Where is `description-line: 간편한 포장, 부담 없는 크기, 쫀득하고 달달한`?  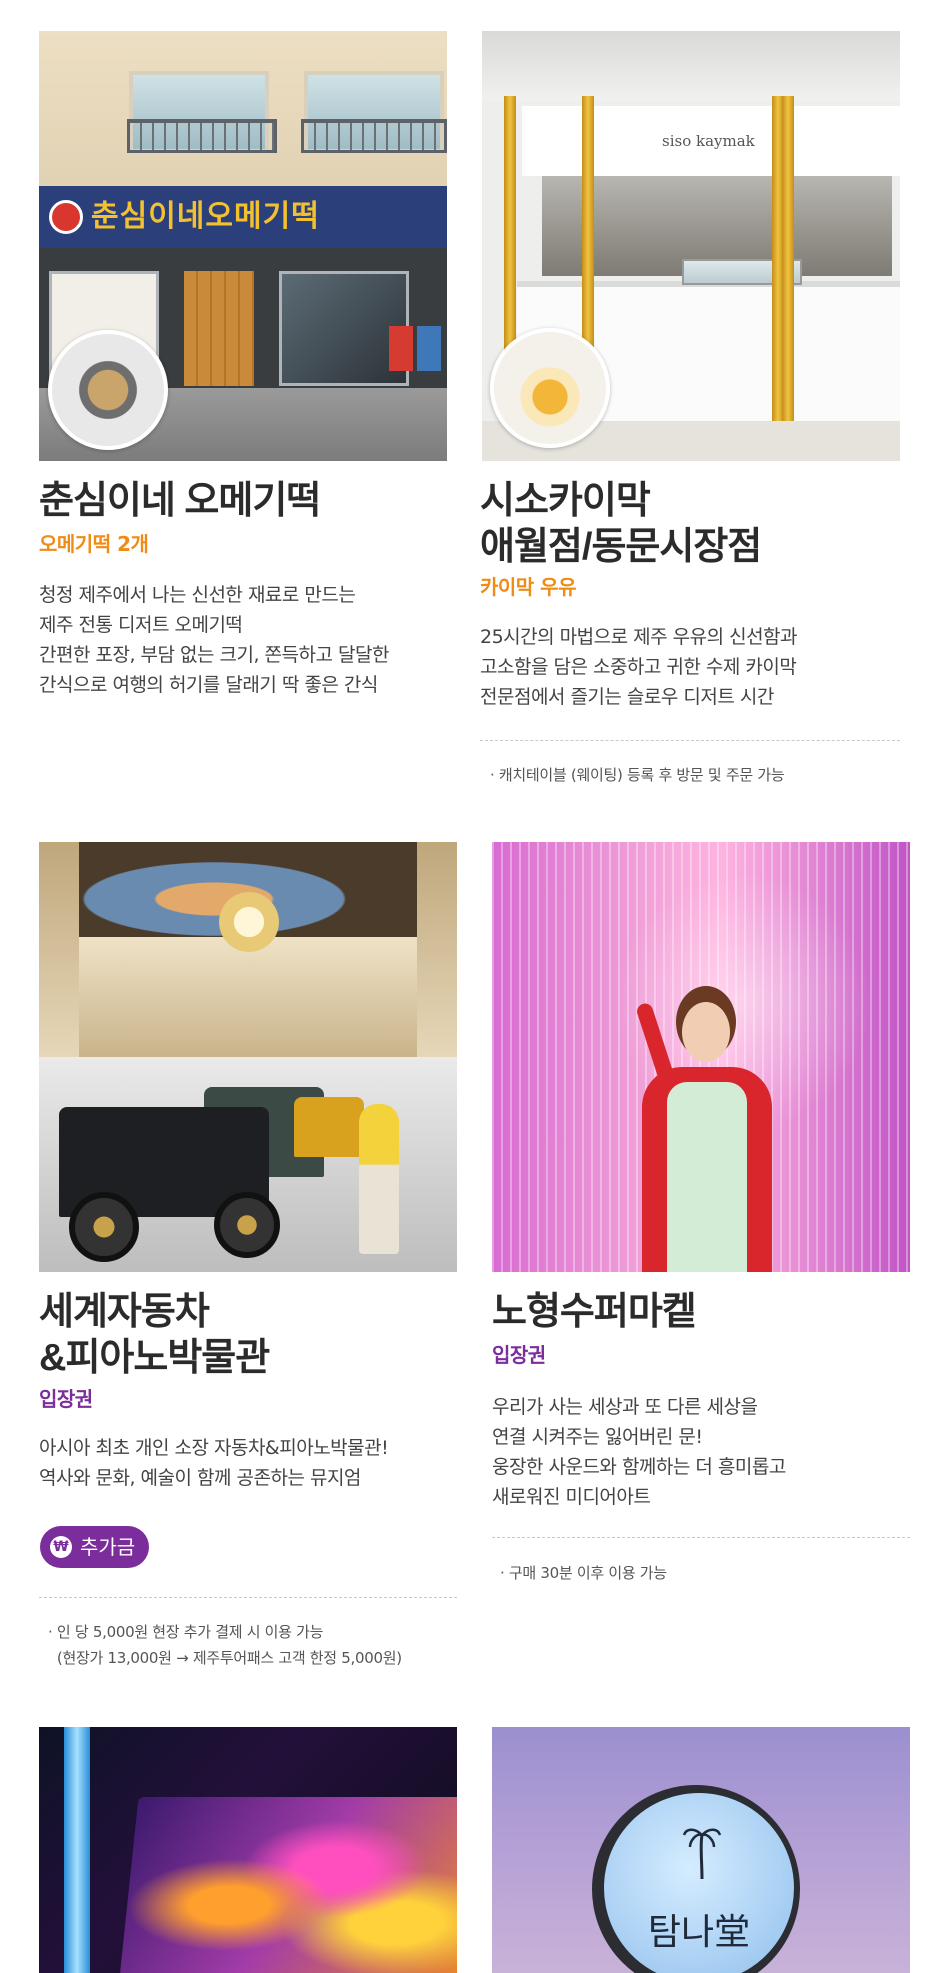 description-line: 간편한 포장, 부담 없는 크기, 쫀득하고 달달한 is located at coordinates (214, 655).